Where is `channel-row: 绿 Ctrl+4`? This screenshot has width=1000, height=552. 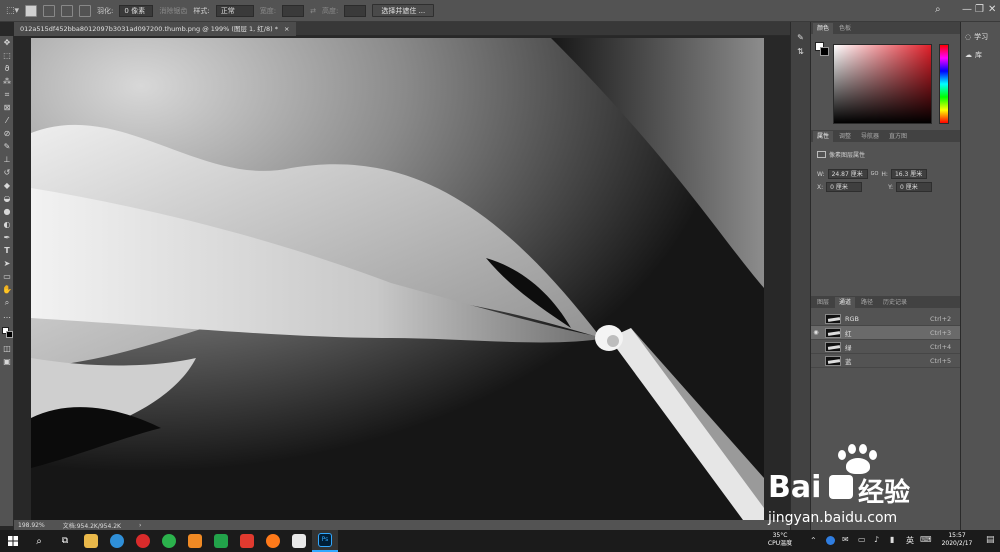 channel-row: 绿 Ctrl+4 is located at coordinates (885, 347).